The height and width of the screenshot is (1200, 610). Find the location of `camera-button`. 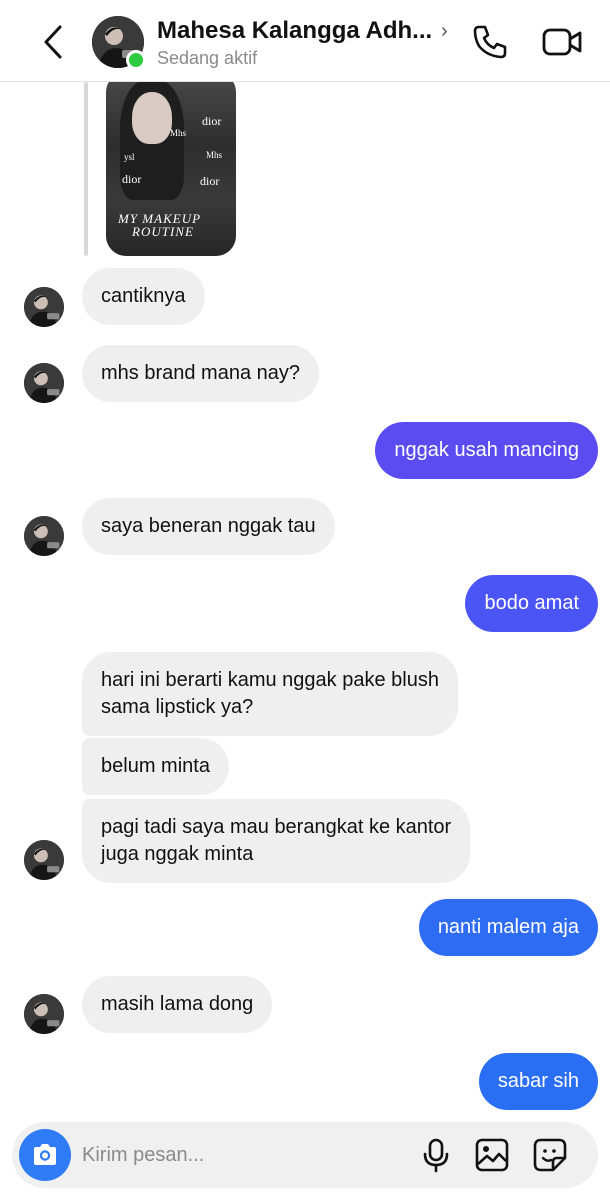

camera-button is located at coordinates (45, 1155).